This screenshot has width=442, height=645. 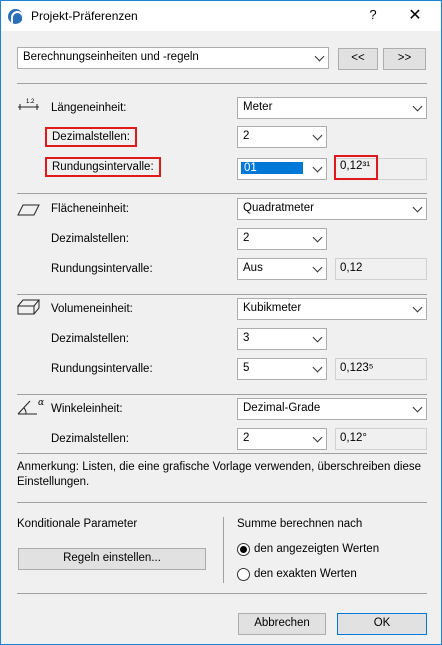 What do you see at coordinates (246, 368) in the screenshot?
I see `volume-rounding-value: 5` at bounding box center [246, 368].